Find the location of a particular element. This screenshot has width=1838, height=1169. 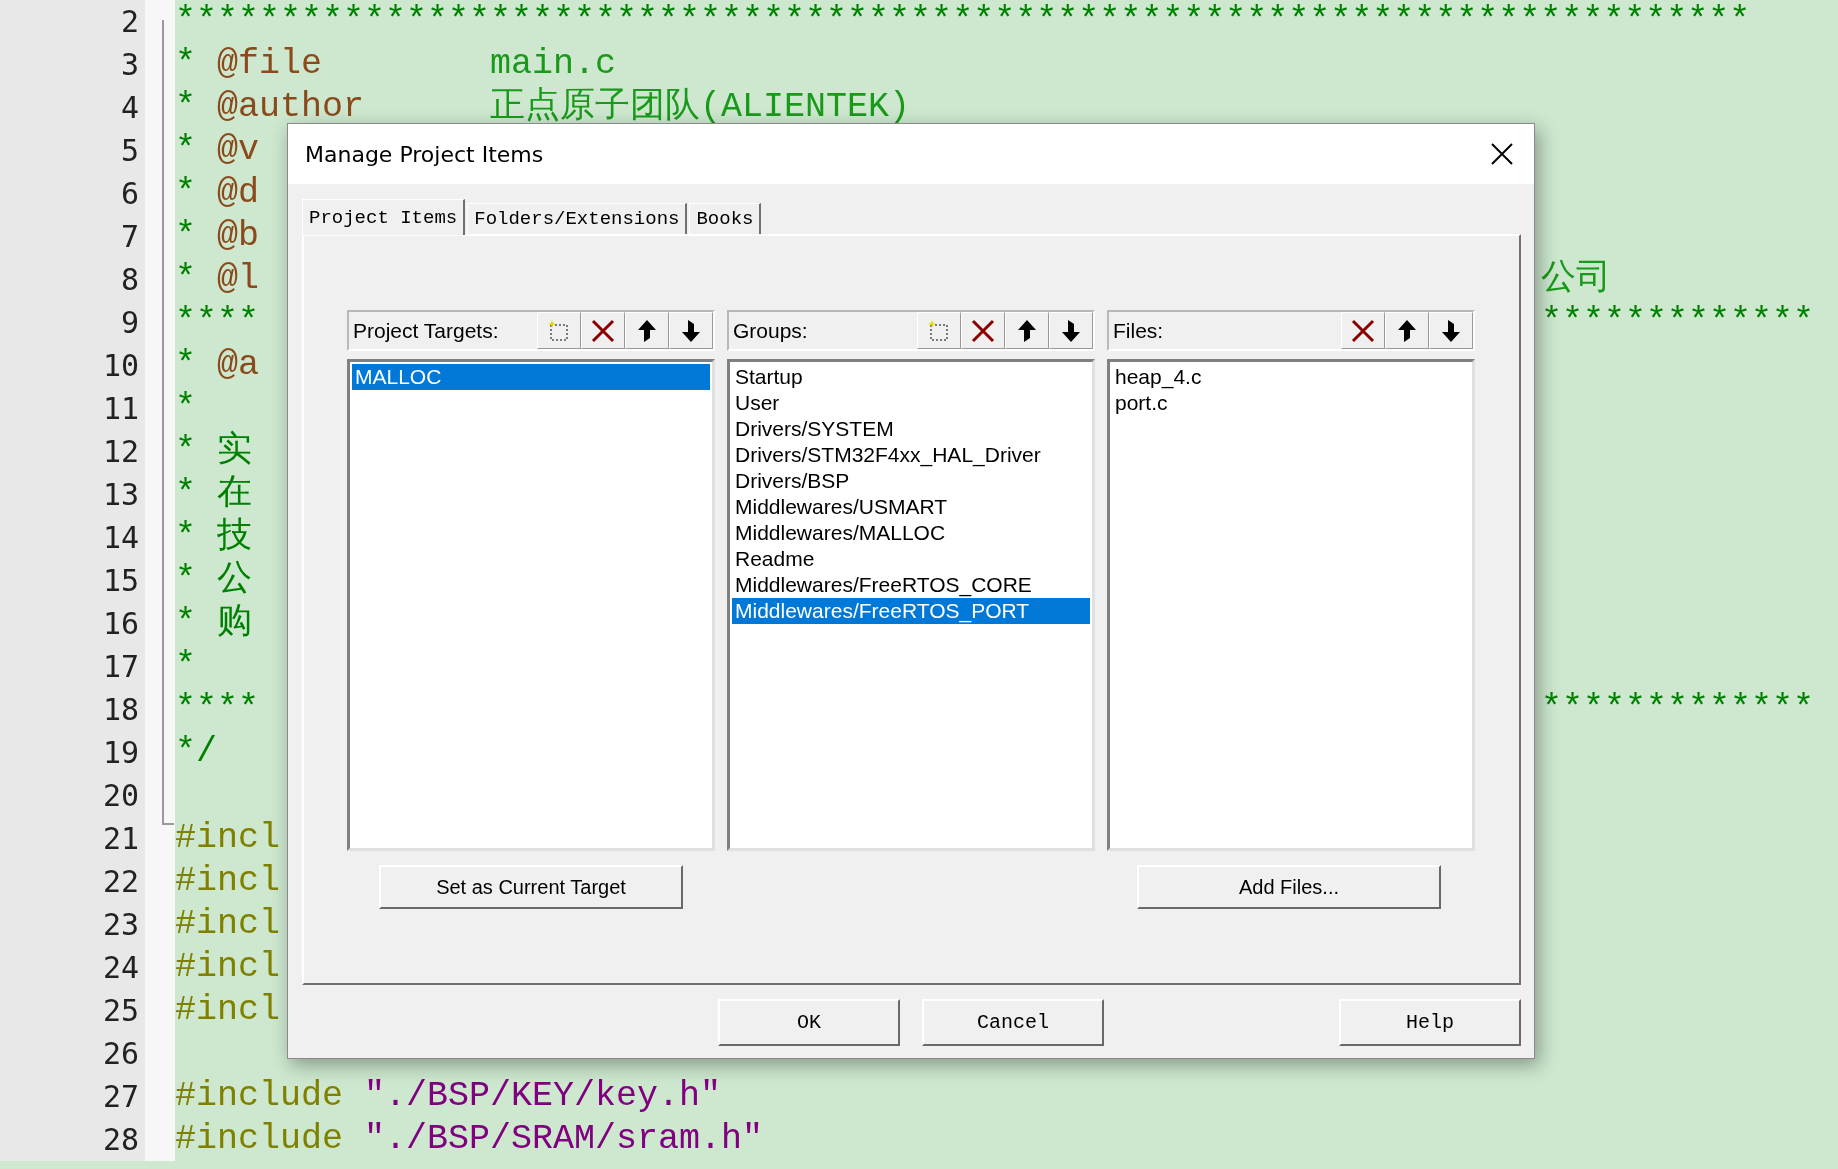

line-number: 14 is located at coordinates (120, 538).